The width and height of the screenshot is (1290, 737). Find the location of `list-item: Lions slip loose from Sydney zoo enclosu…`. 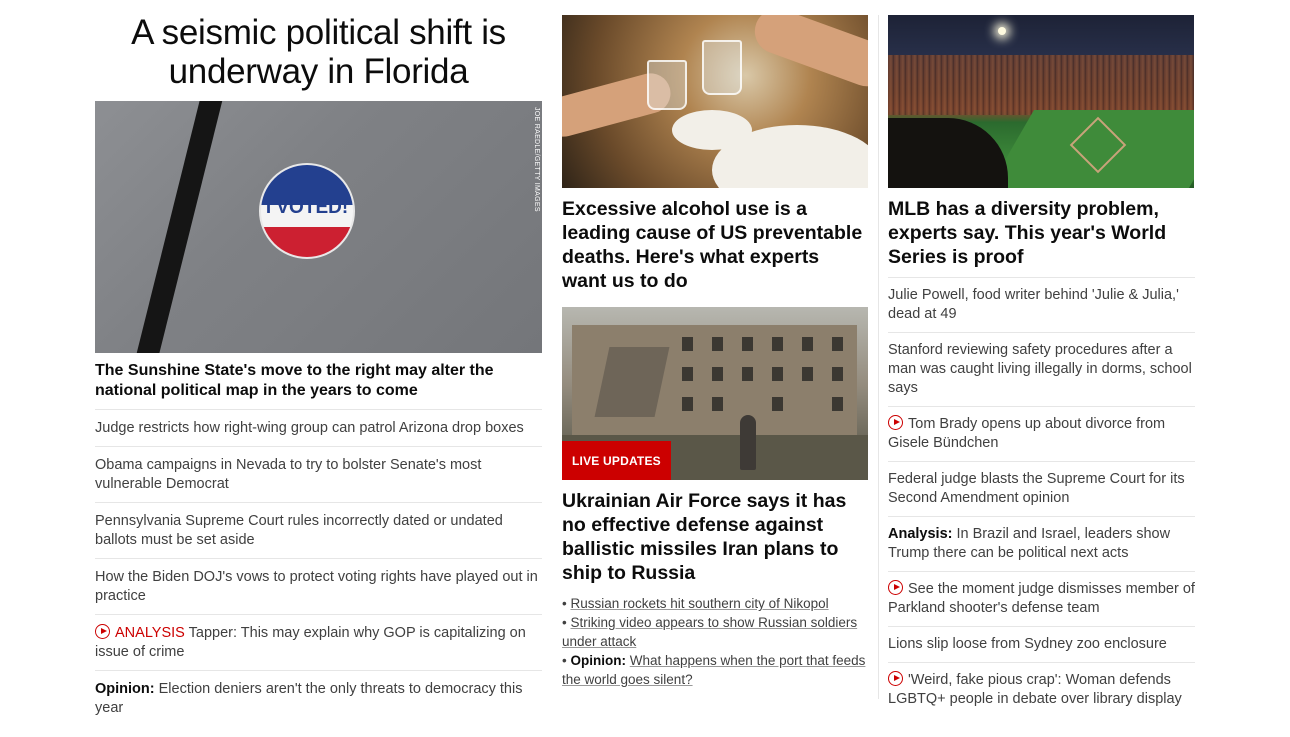

list-item: Lions slip loose from Sydney zoo enclosu… is located at coordinates (1041, 645).